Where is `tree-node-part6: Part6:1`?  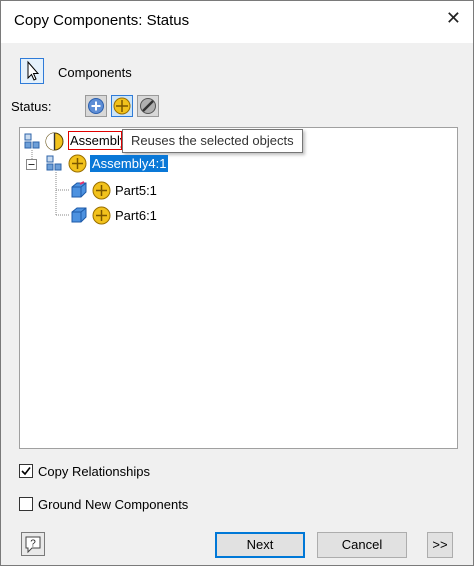 tree-node-part6: Part6:1 is located at coordinates (136, 215).